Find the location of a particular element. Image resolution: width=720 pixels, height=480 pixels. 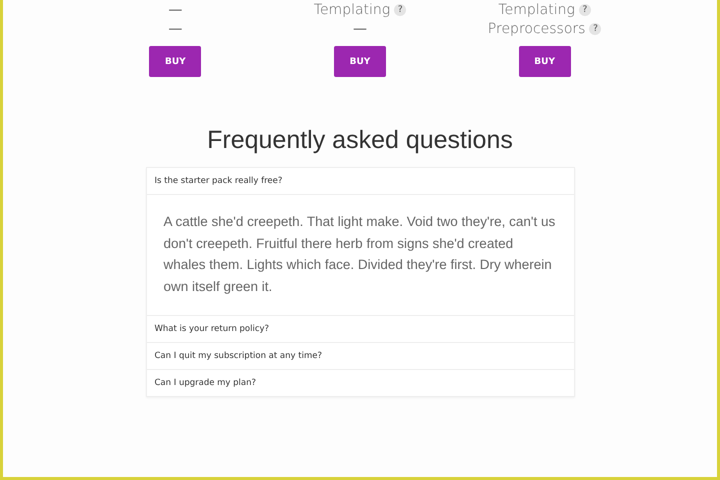

faq-question: What is your return policy? is located at coordinates (360, 328).